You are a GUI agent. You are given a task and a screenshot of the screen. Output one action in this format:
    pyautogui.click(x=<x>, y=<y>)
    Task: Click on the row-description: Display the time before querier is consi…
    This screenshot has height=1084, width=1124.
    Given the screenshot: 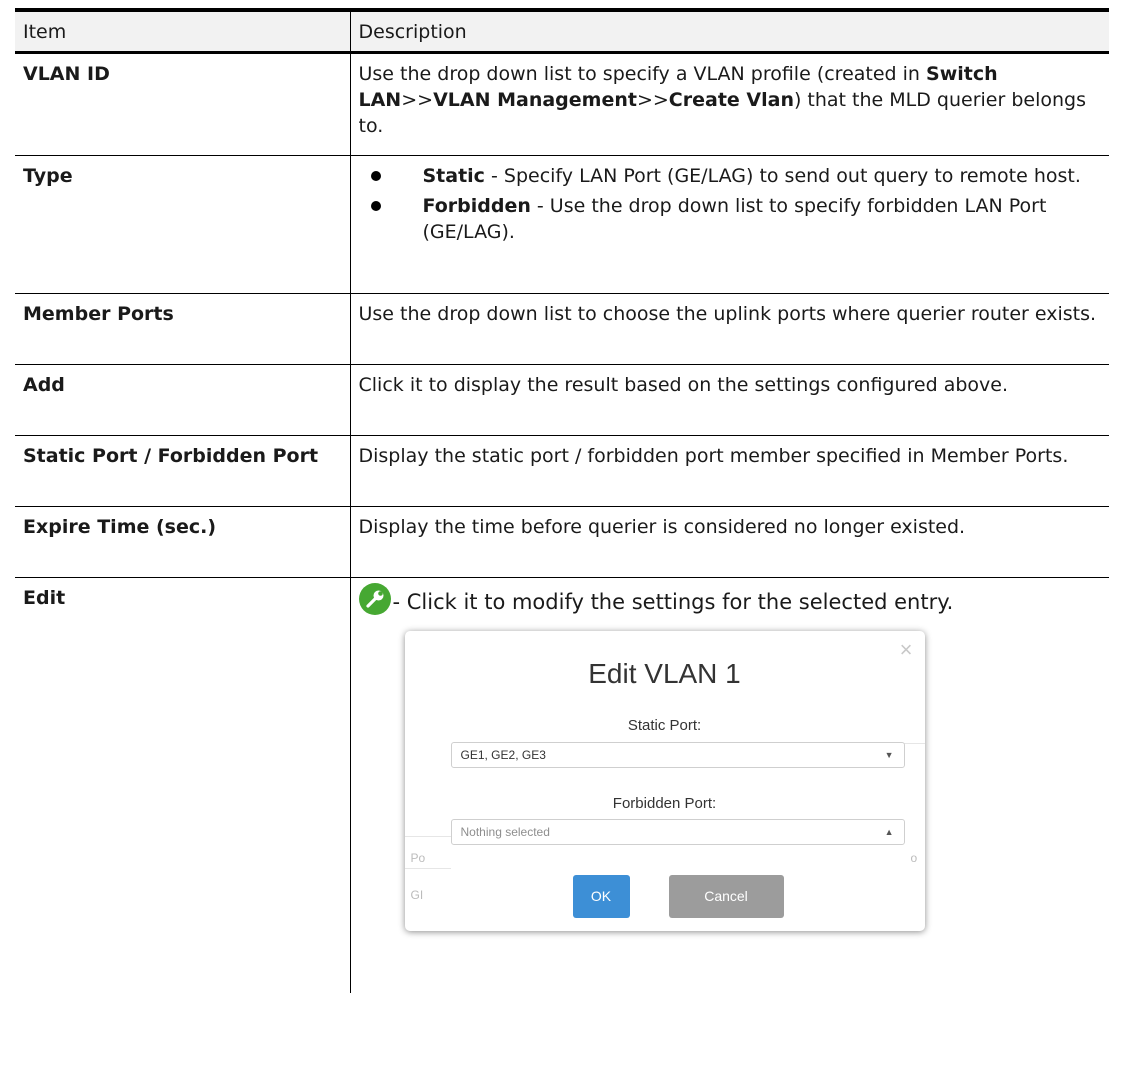 What is the action you would take?
    pyautogui.click(x=729, y=542)
    